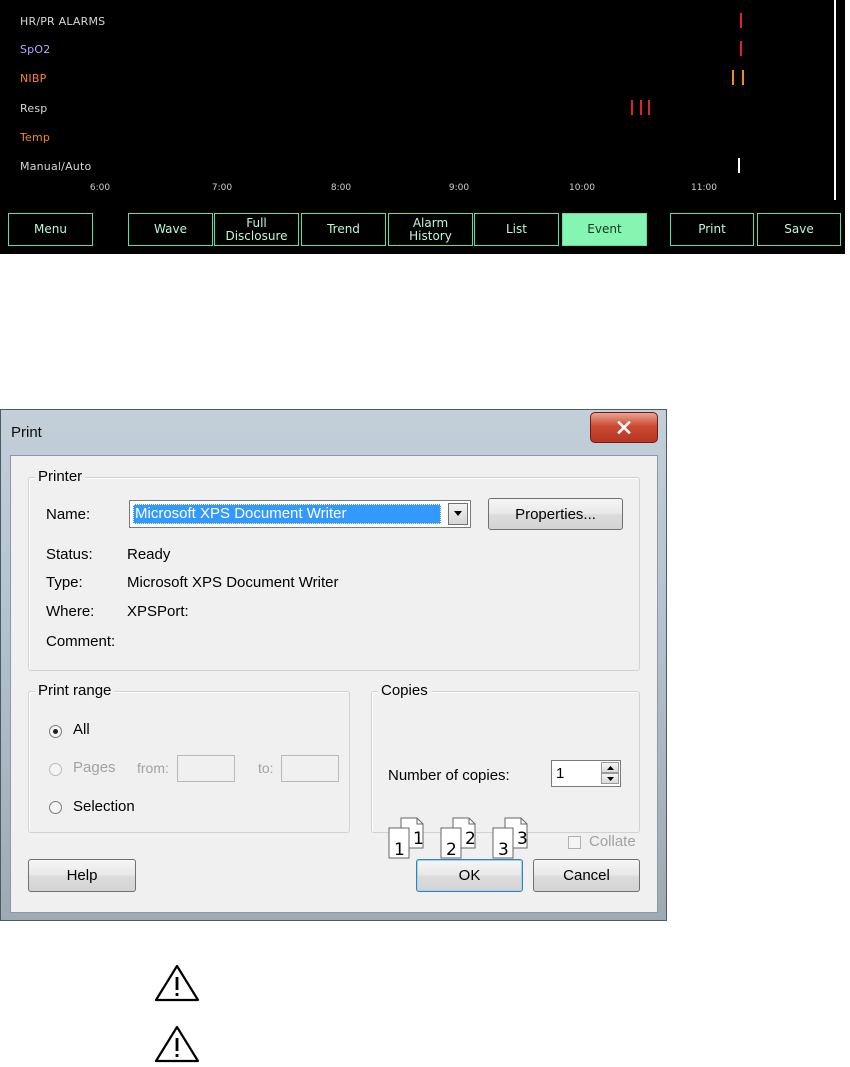  I want to click on event-row-label: Temp, so click(35, 137).